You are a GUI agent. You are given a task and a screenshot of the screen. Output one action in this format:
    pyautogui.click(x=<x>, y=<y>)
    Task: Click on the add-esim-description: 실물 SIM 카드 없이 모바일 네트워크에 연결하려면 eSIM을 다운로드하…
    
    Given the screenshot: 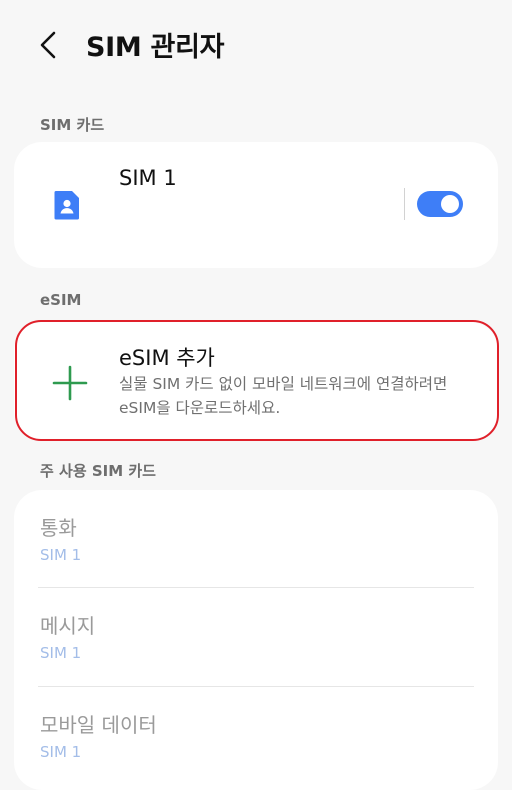 What is the action you would take?
    pyautogui.click(x=283, y=396)
    